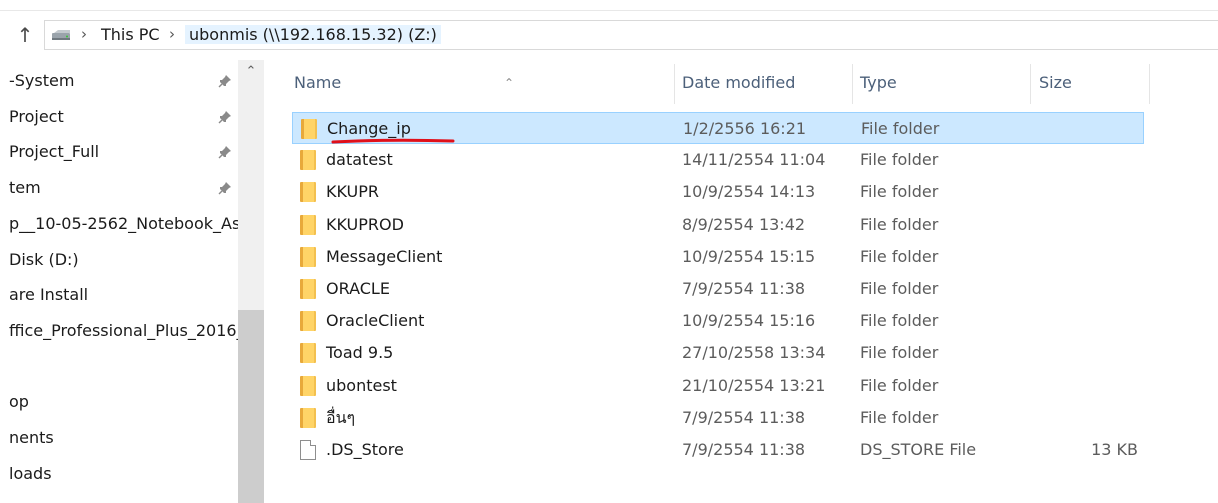 This screenshot has height=503, width=1218. Describe the element at coordinates (119, 260) in the screenshot. I see `nav-item: Disk (D:)` at that location.